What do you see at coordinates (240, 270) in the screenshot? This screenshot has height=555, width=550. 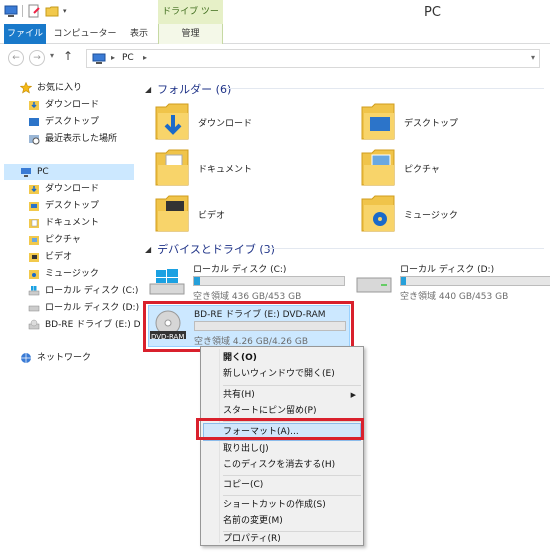 I see `drive-label: ローカル ディスク (C:)` at bounding box center [240, 270].